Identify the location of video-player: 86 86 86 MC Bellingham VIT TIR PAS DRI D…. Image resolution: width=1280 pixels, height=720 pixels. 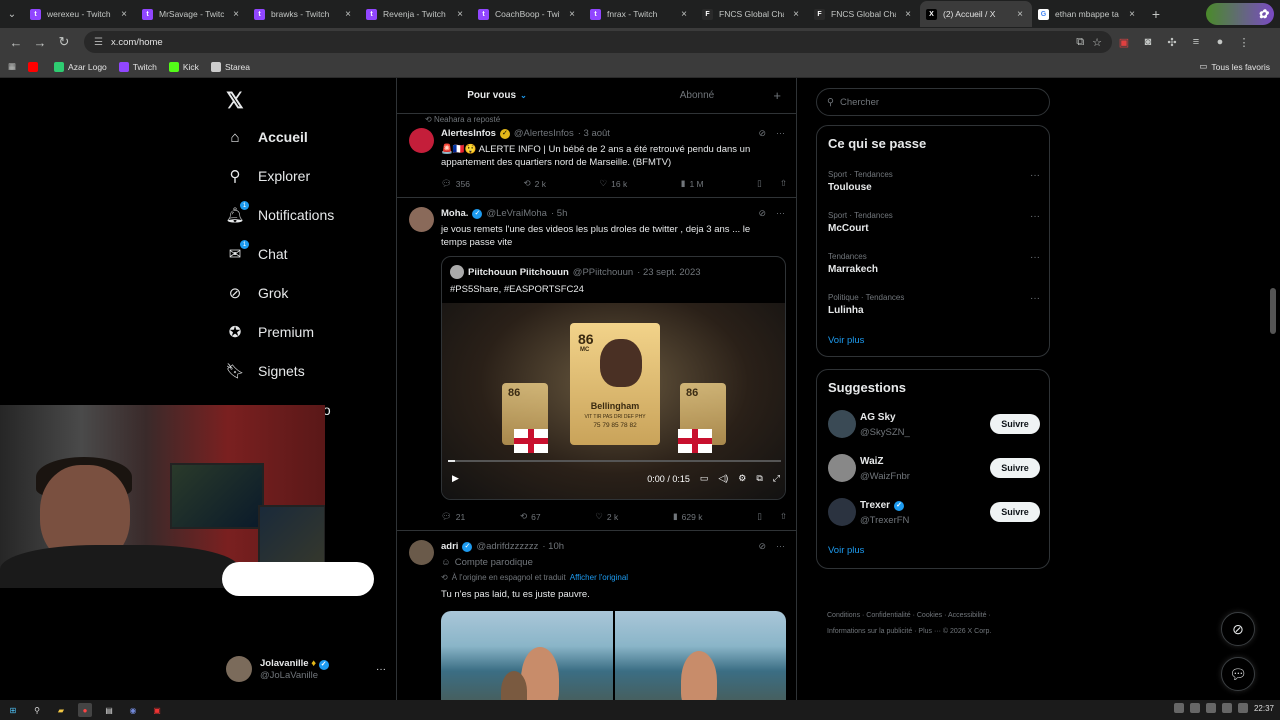
(613, 401).